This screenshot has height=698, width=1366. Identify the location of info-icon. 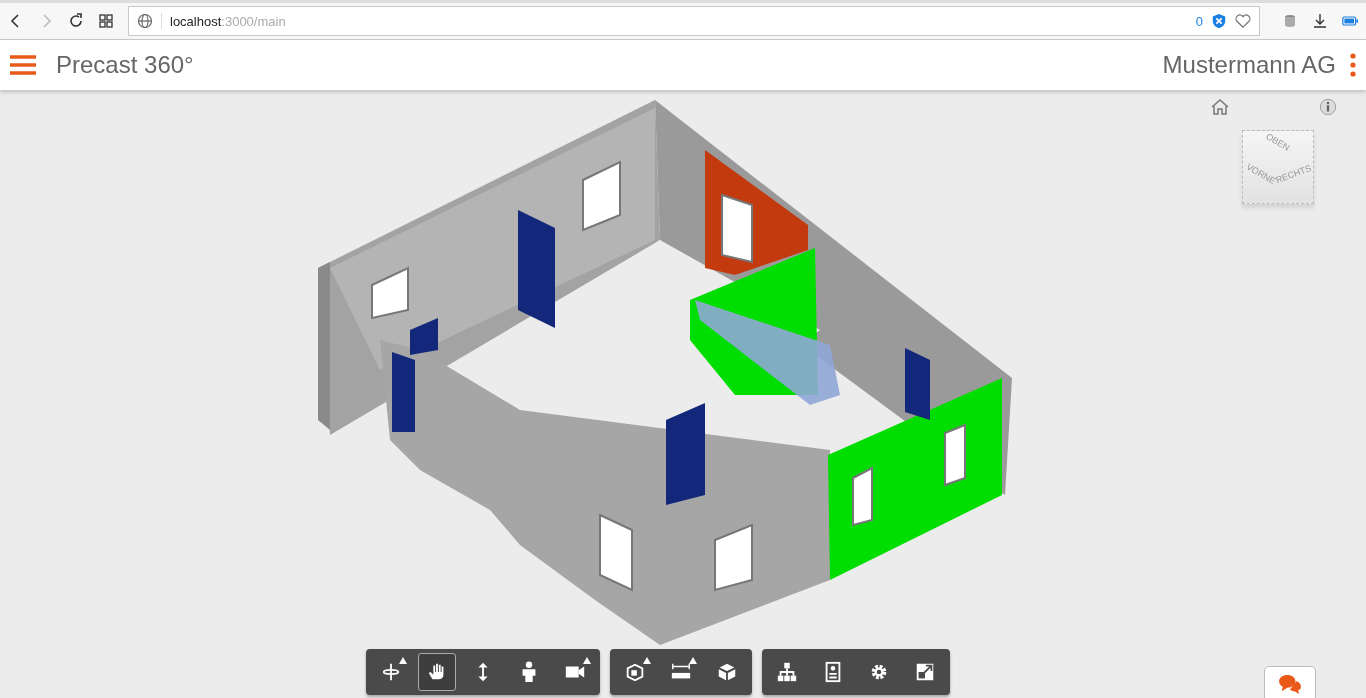
(1328, 107).